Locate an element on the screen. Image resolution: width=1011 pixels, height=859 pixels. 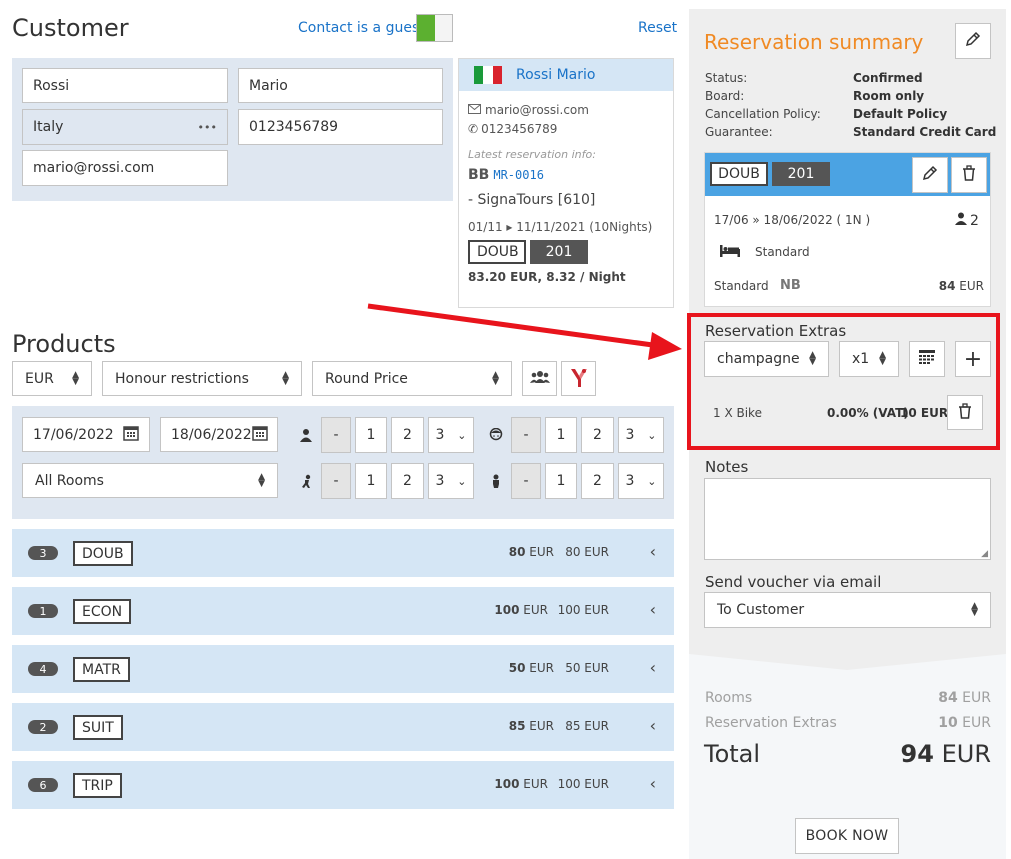
price-mode-select: Round Price ▲ ▼ is located at coordinates (412, 378).